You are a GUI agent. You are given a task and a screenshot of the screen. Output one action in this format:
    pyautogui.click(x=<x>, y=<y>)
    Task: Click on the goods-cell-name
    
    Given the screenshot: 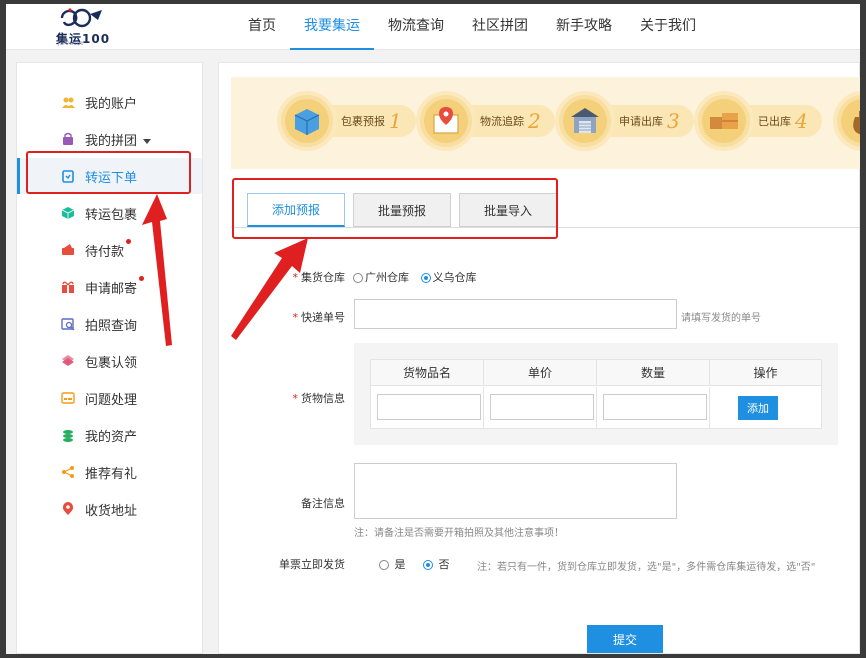 What is the action you would take?
    pyautogui.click(x=427, y=408)
    